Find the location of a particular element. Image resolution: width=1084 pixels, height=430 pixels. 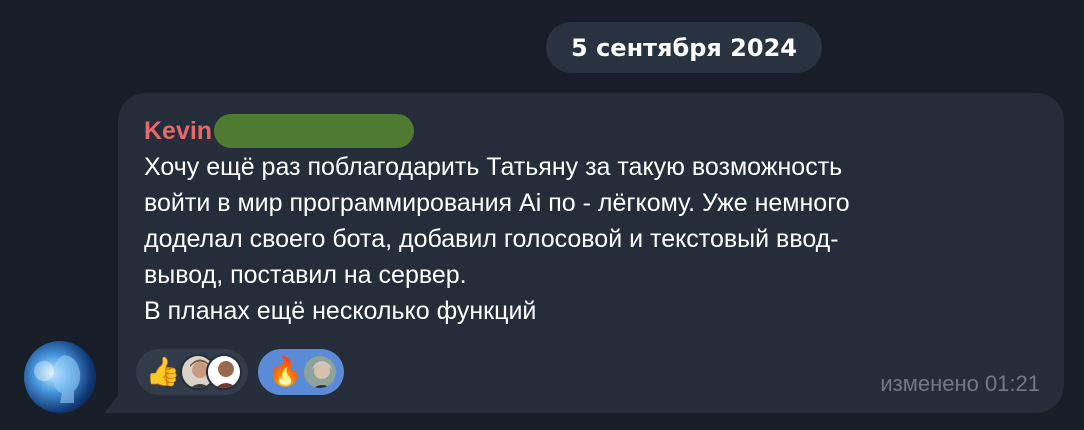

redacted-name-overlay is located at coordinates (314, 131).